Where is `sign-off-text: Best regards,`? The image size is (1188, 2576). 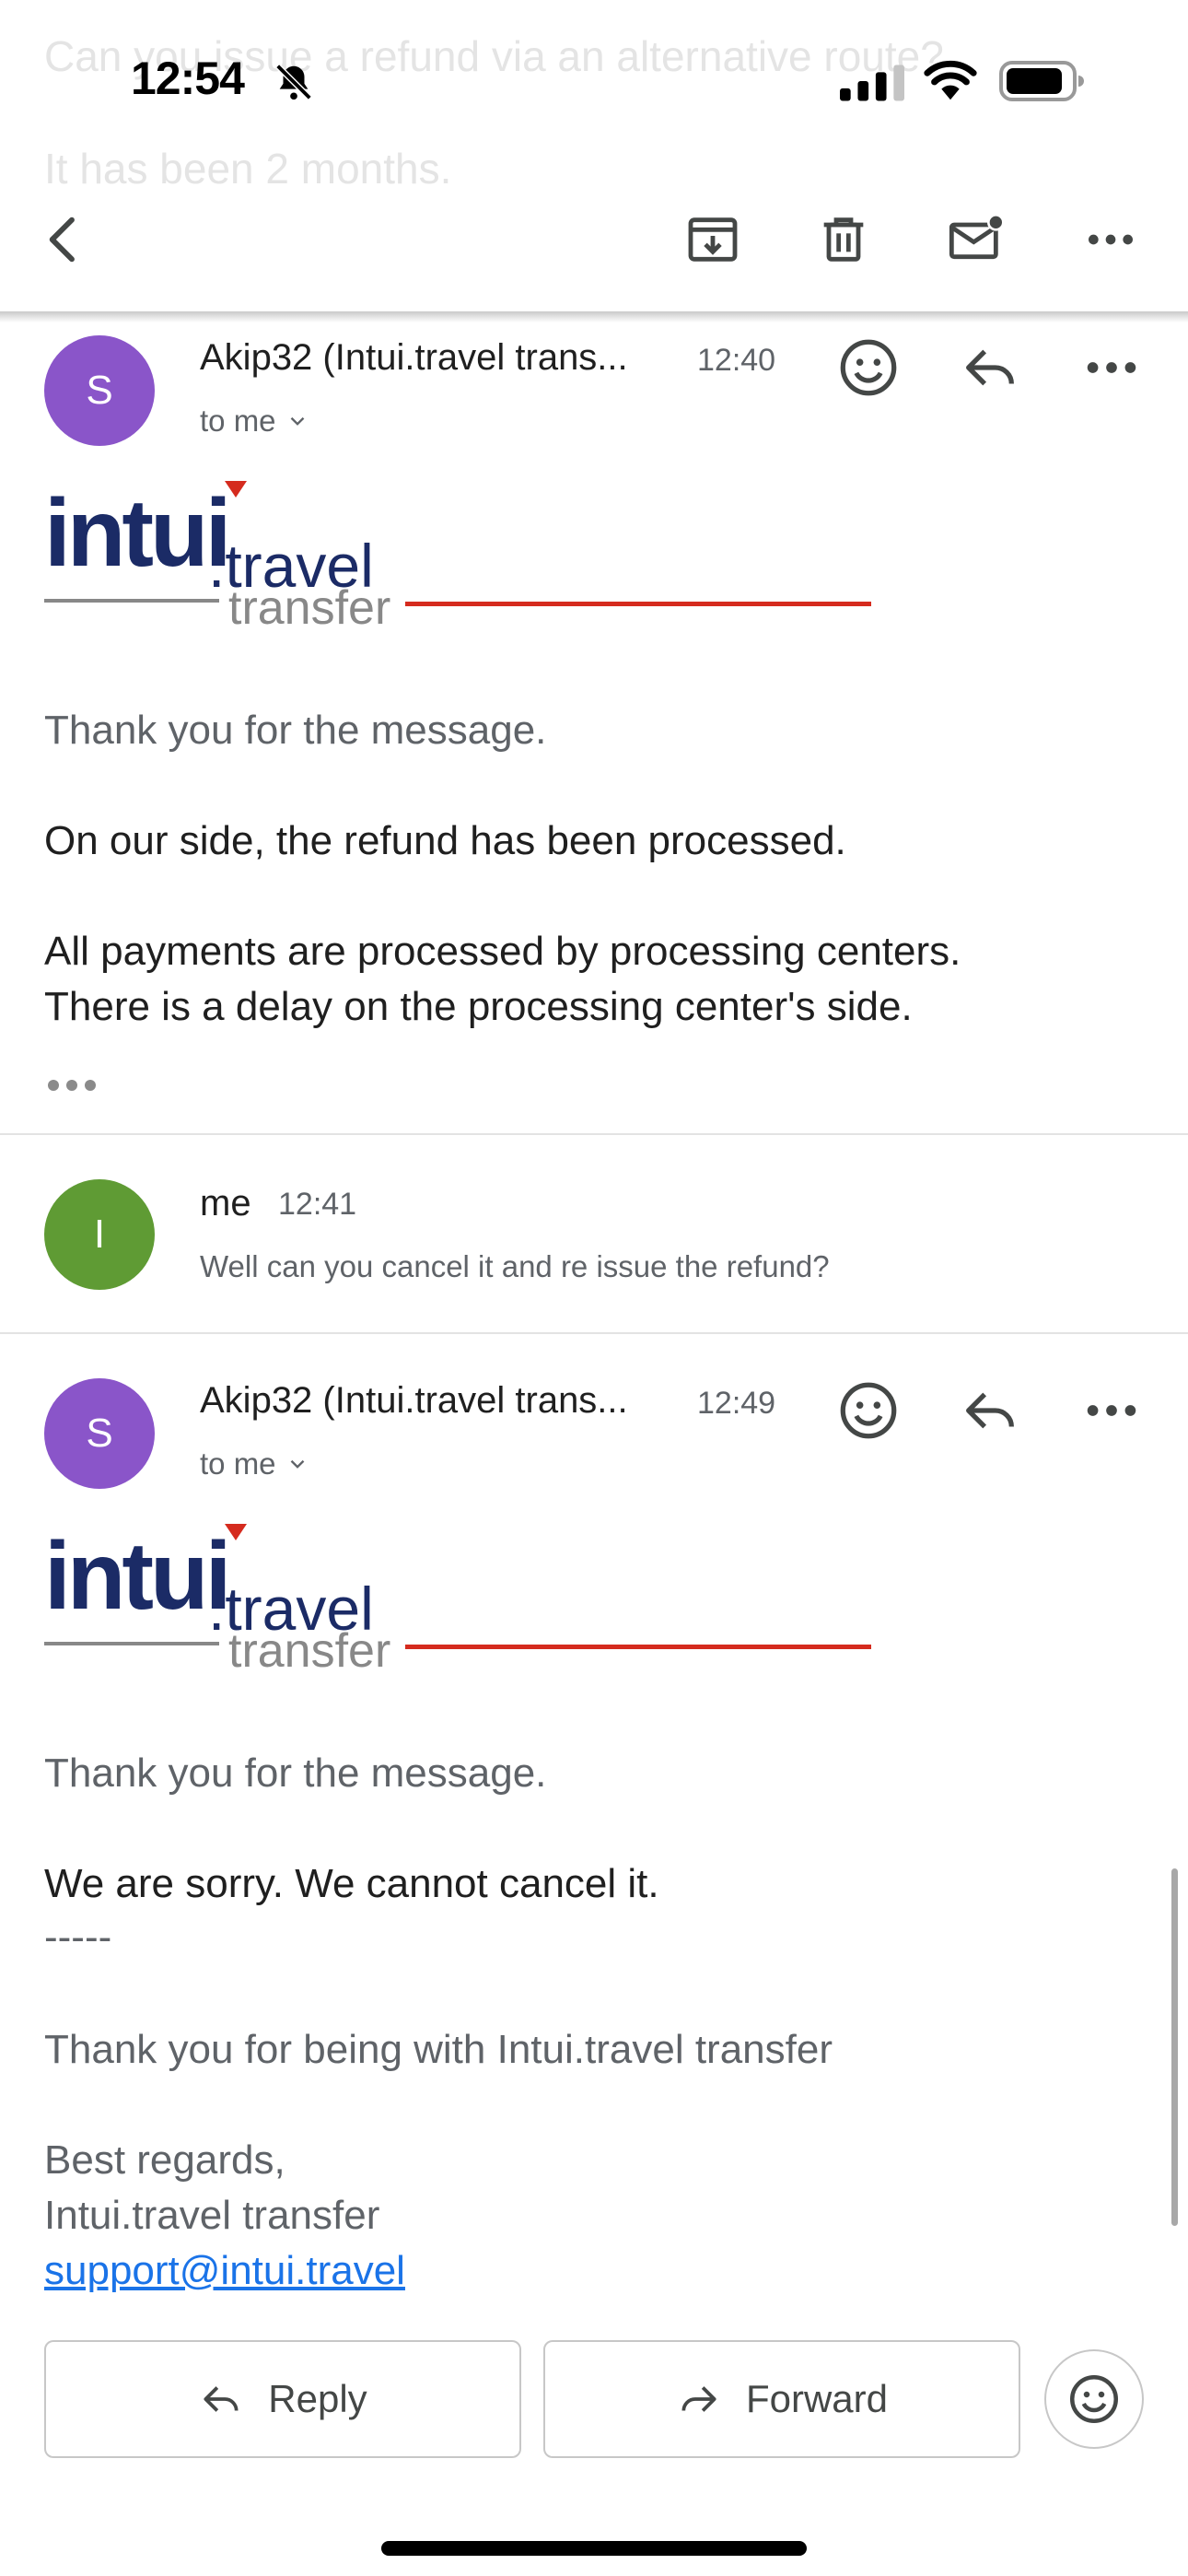
sign-off-text: Best regards, is located at coordinates (164, 2160).